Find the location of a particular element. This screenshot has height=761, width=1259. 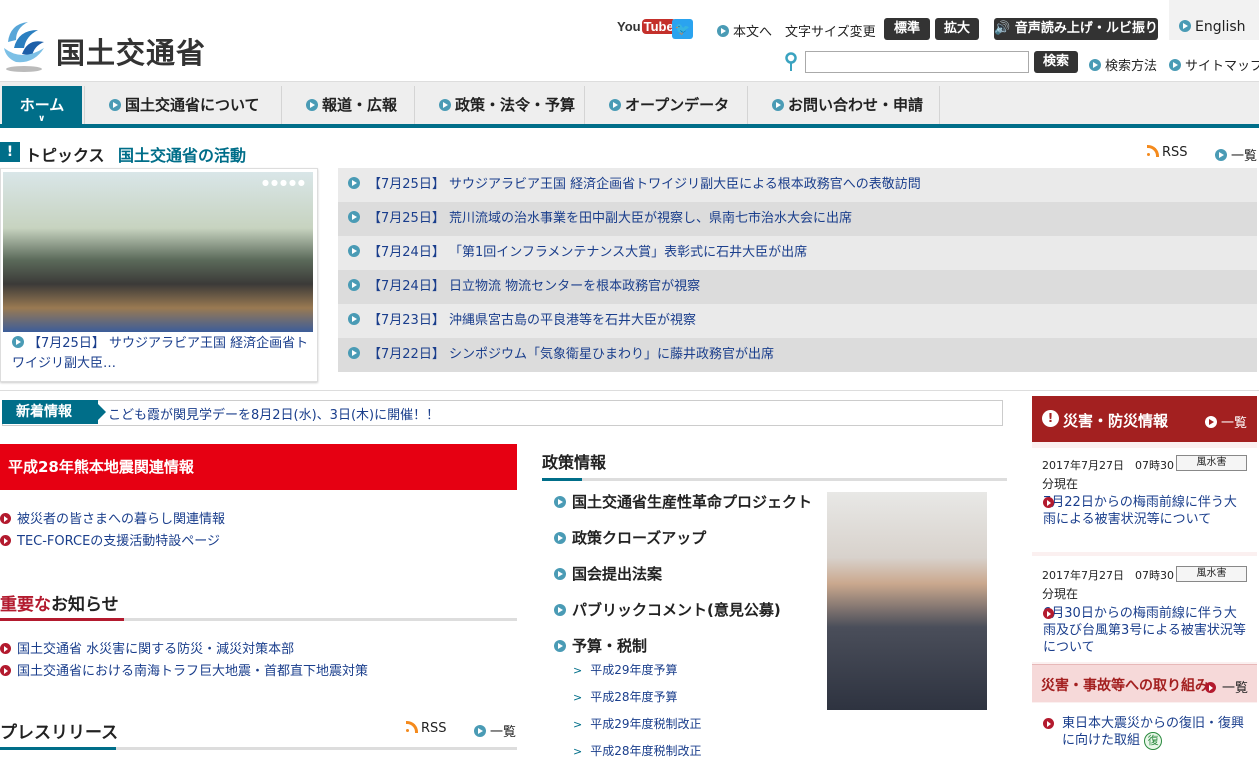

policy-item: 国会提出法案 is located at coordinates (608, 573).